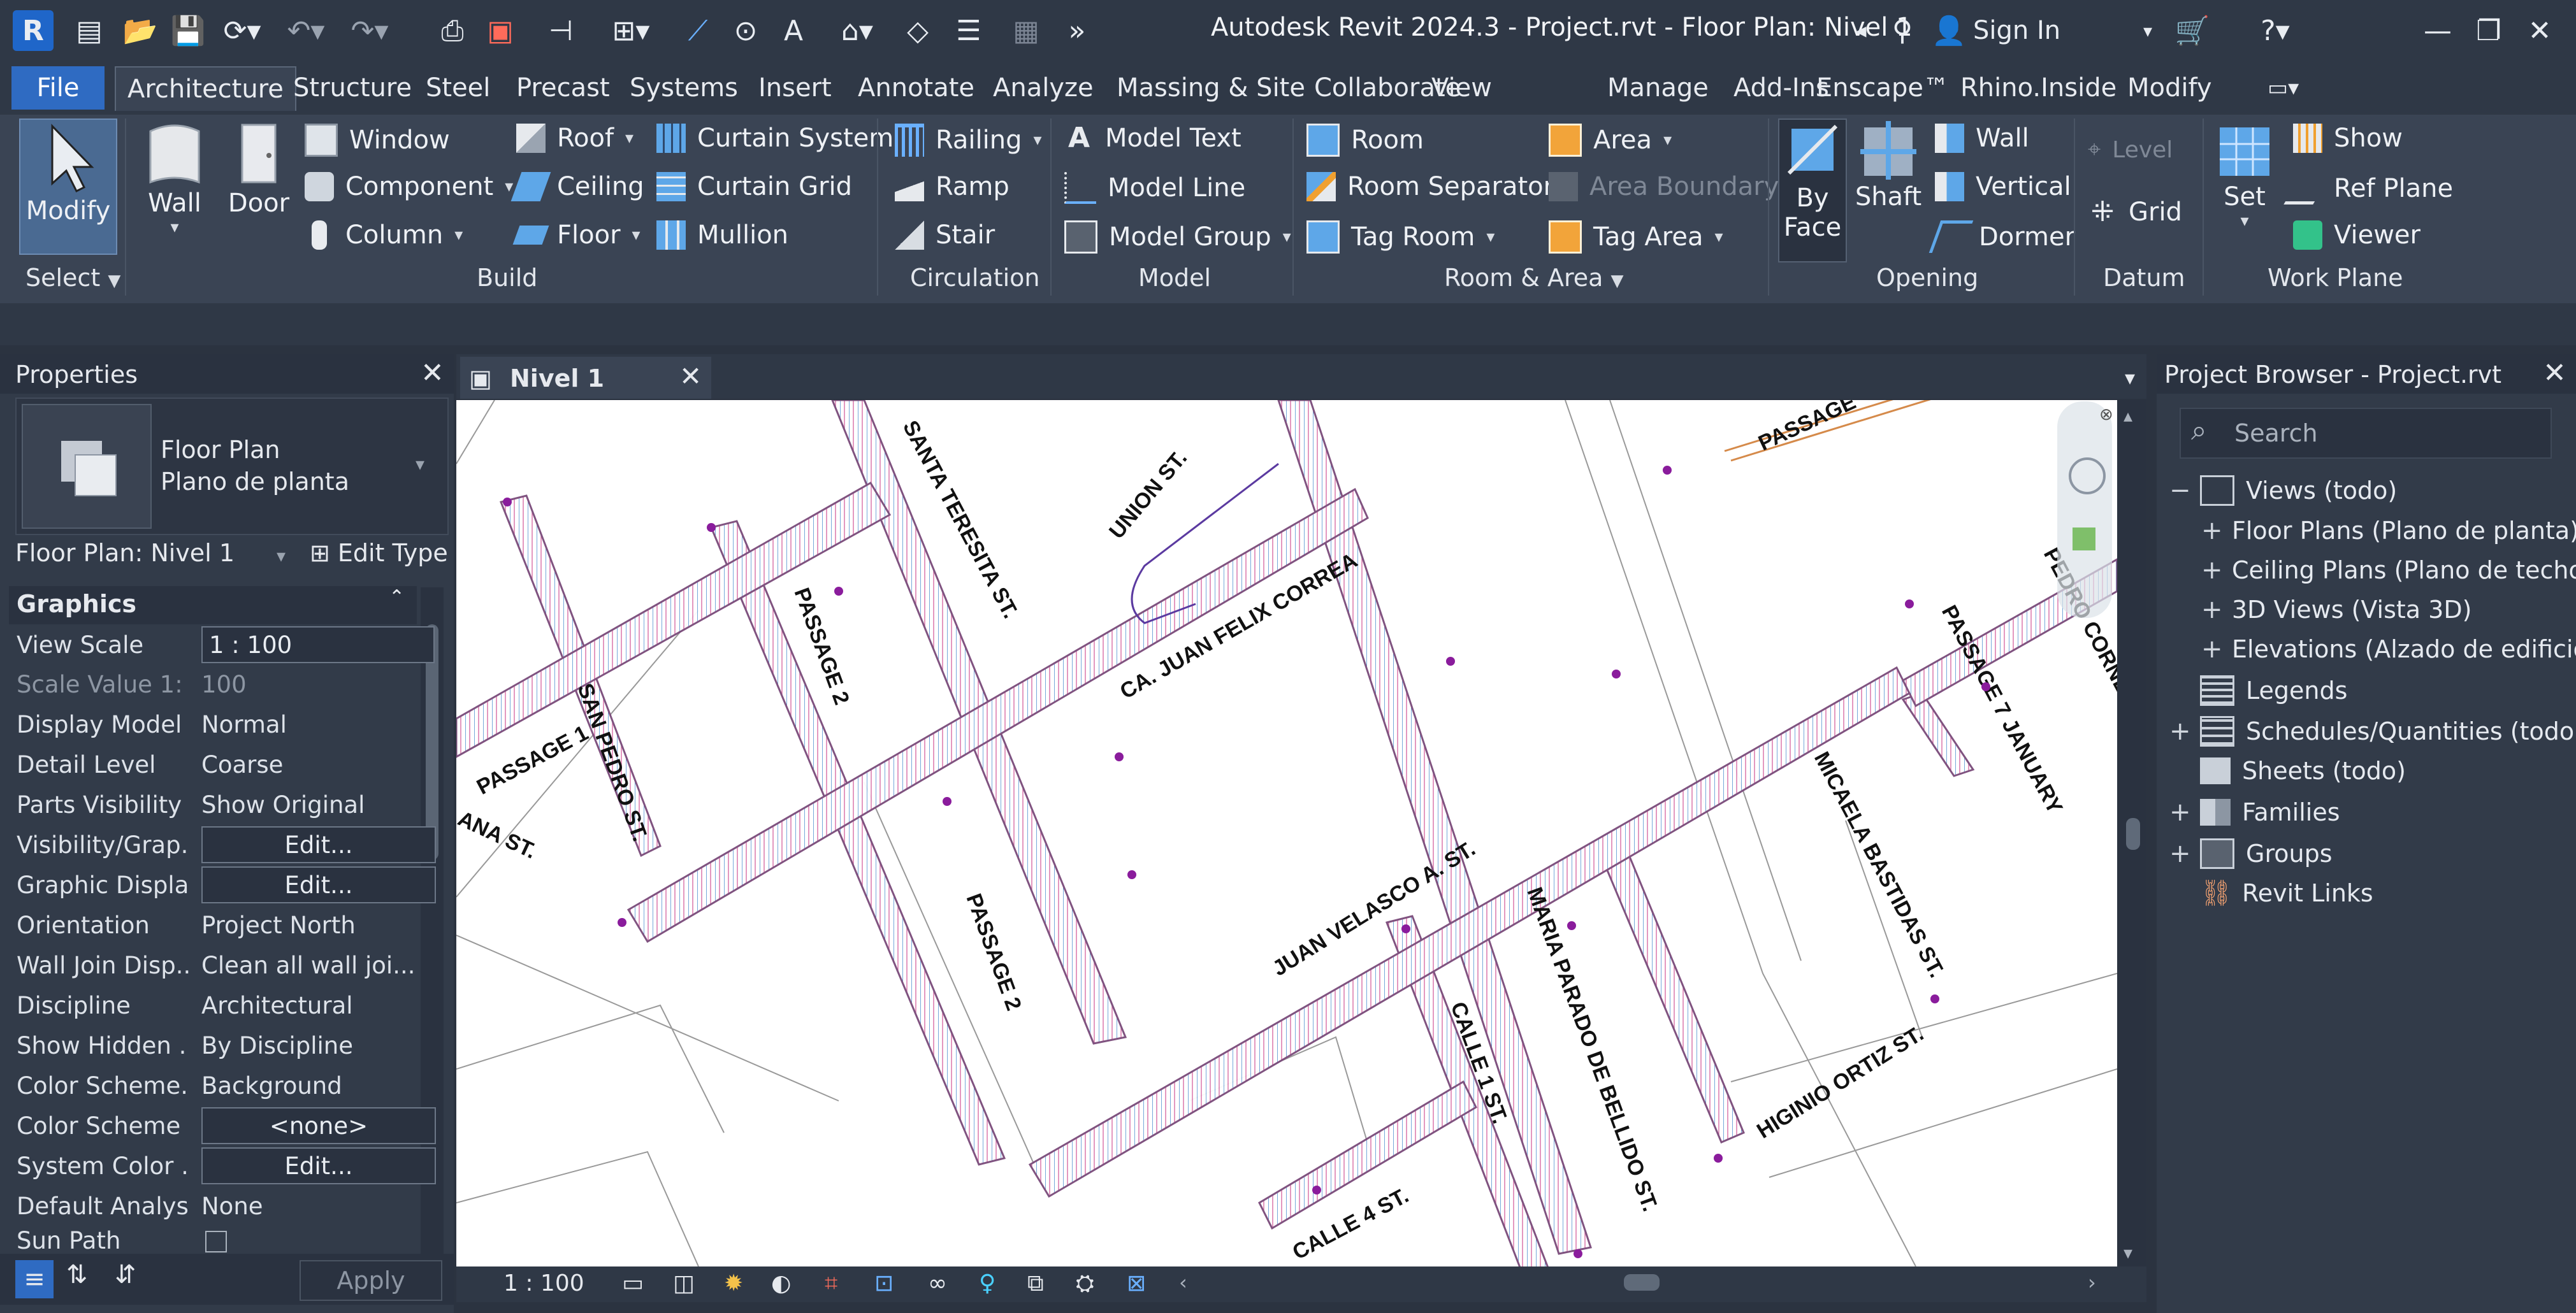  What do you see at coordinates (2258, 690) in the screenshot?
I see `tree-item-legends: Legends` at bounding box center [2258, 690].